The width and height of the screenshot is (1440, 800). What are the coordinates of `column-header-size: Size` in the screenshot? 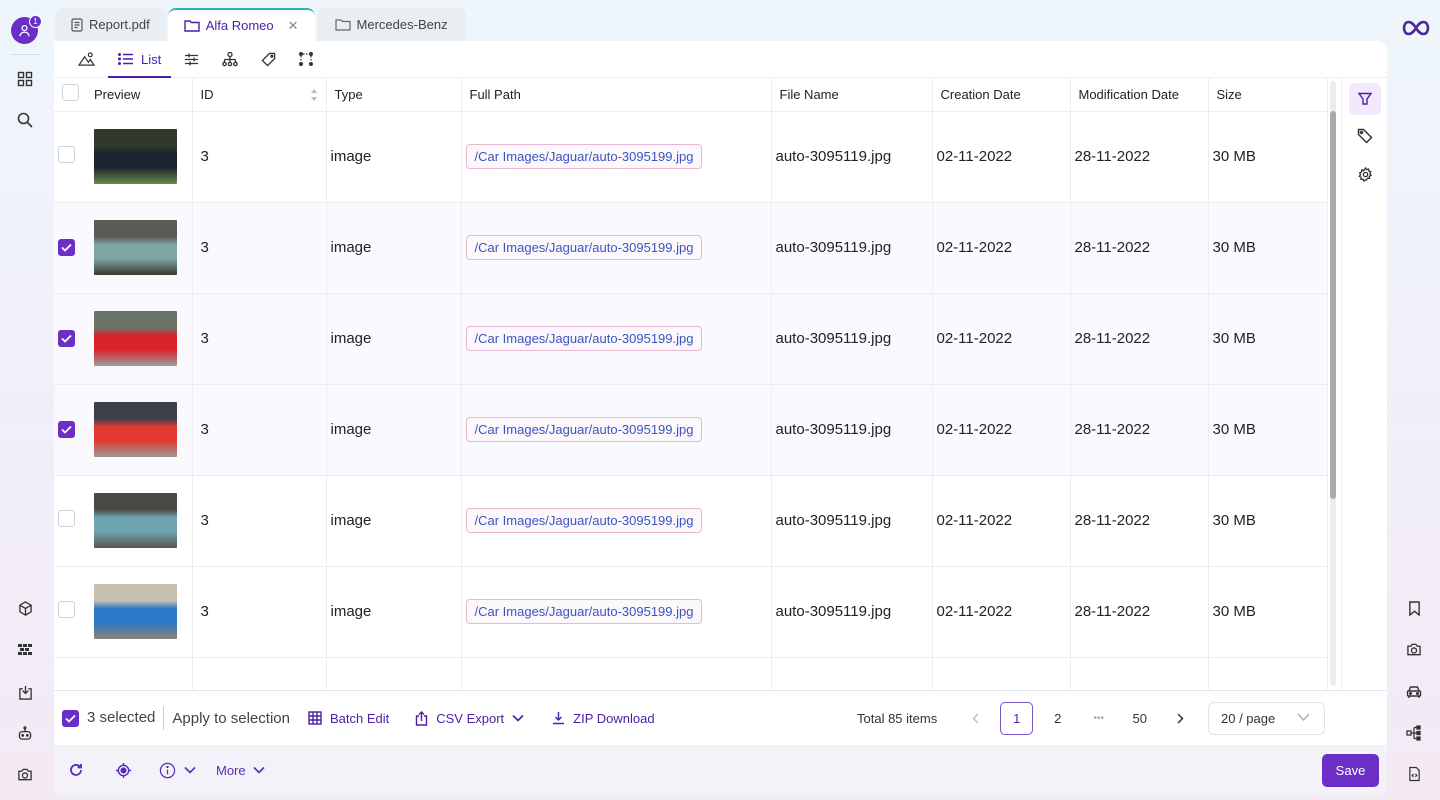 It's located at (1268, 95).